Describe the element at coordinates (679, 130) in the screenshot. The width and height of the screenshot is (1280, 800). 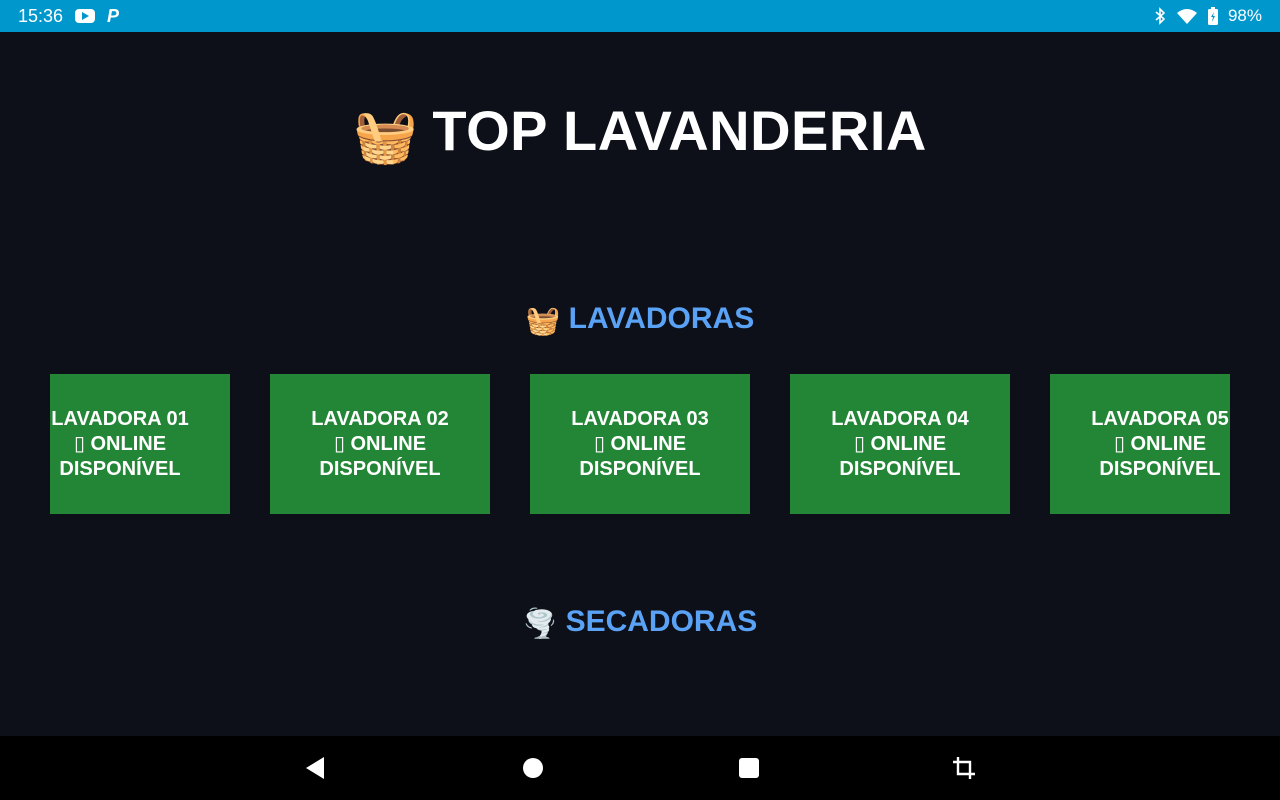
I see `page-title-text: TOP LAVANDERIA` at that location.